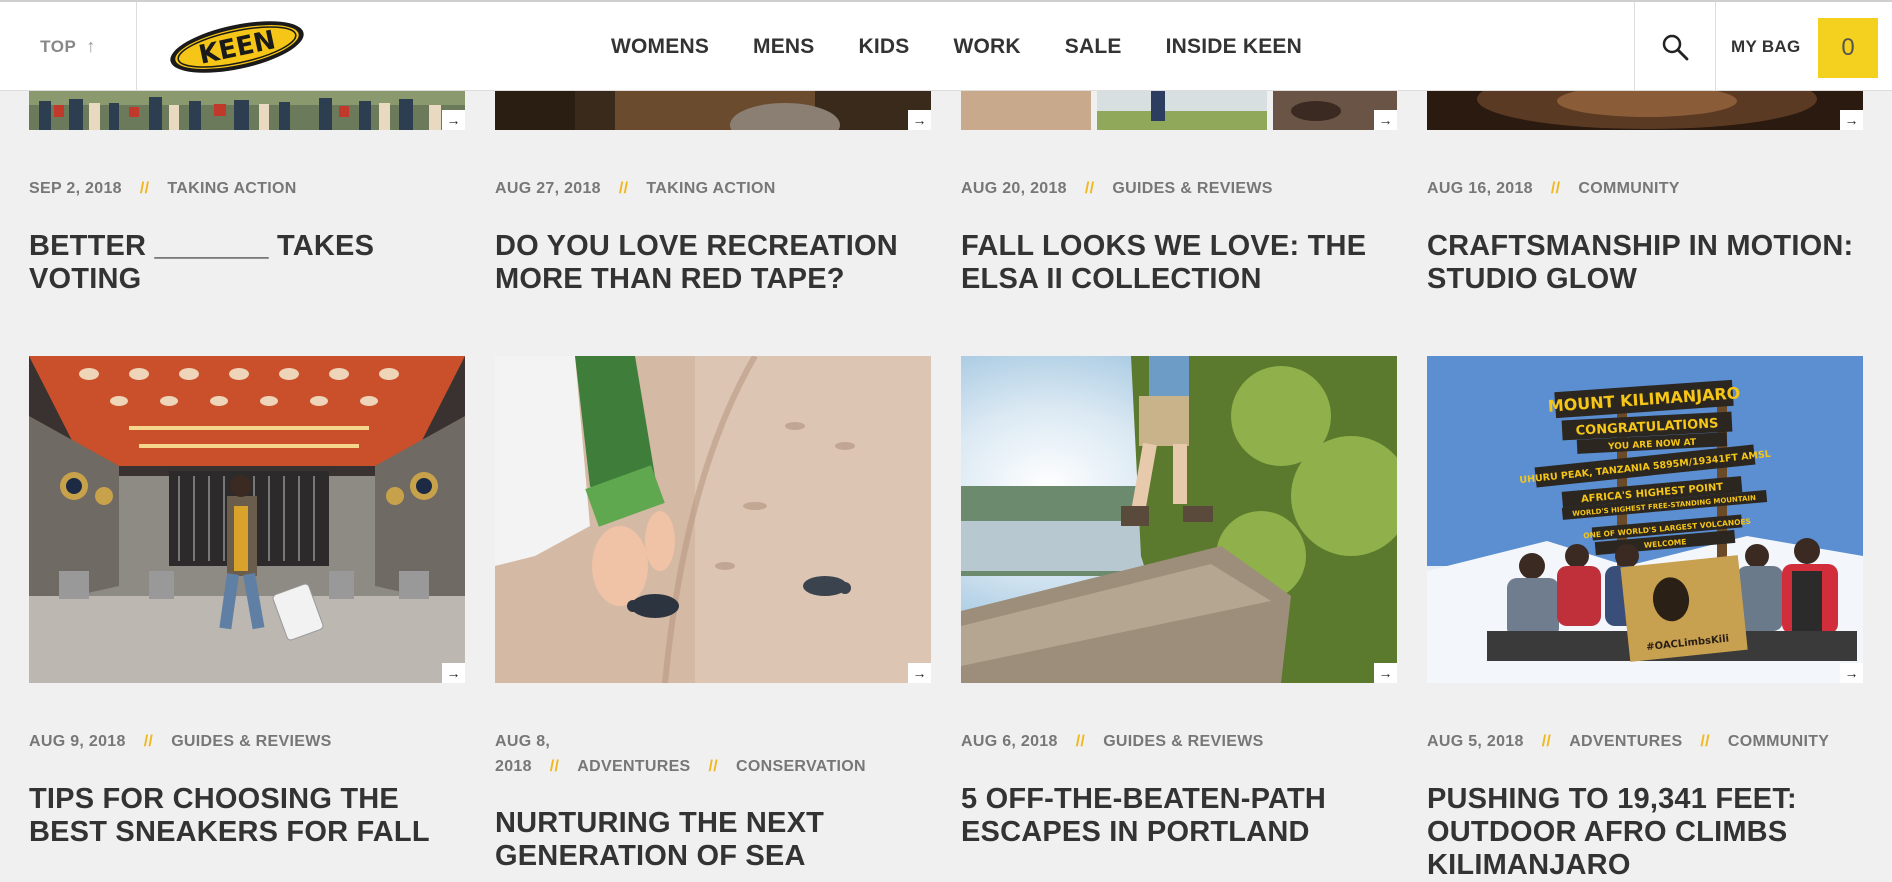  Describe the element at coordinates (801, 766) in the screenshot. I see `article-category: CONSERVATION` at that location.